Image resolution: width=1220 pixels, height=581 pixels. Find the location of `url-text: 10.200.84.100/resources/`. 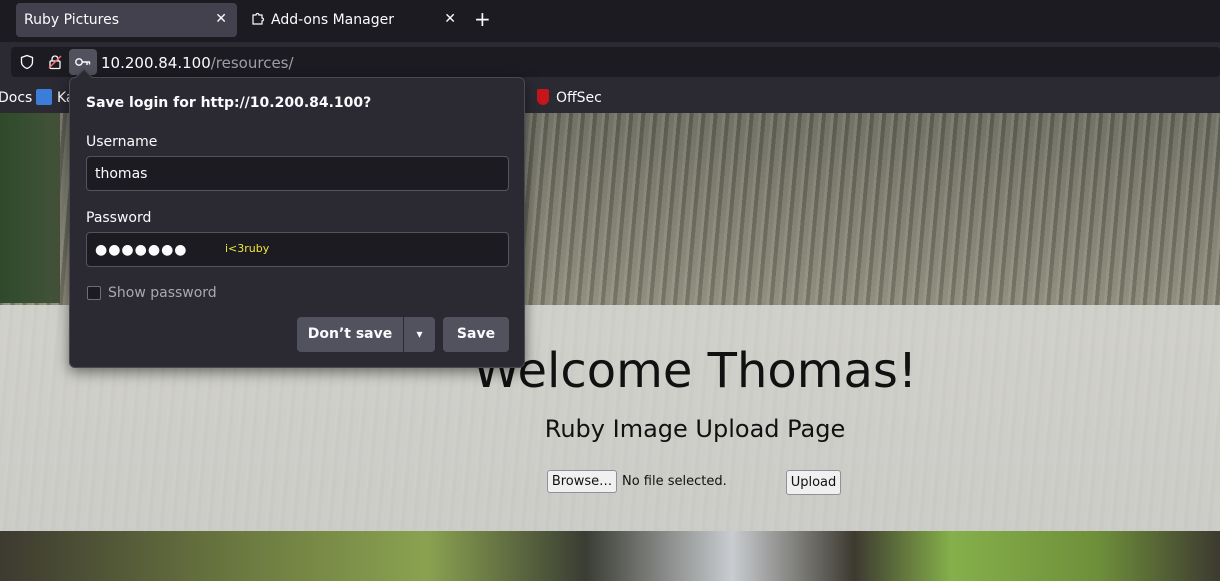

url-text: 10.200.84.100/resources/ is located at coordinates (197, 63).